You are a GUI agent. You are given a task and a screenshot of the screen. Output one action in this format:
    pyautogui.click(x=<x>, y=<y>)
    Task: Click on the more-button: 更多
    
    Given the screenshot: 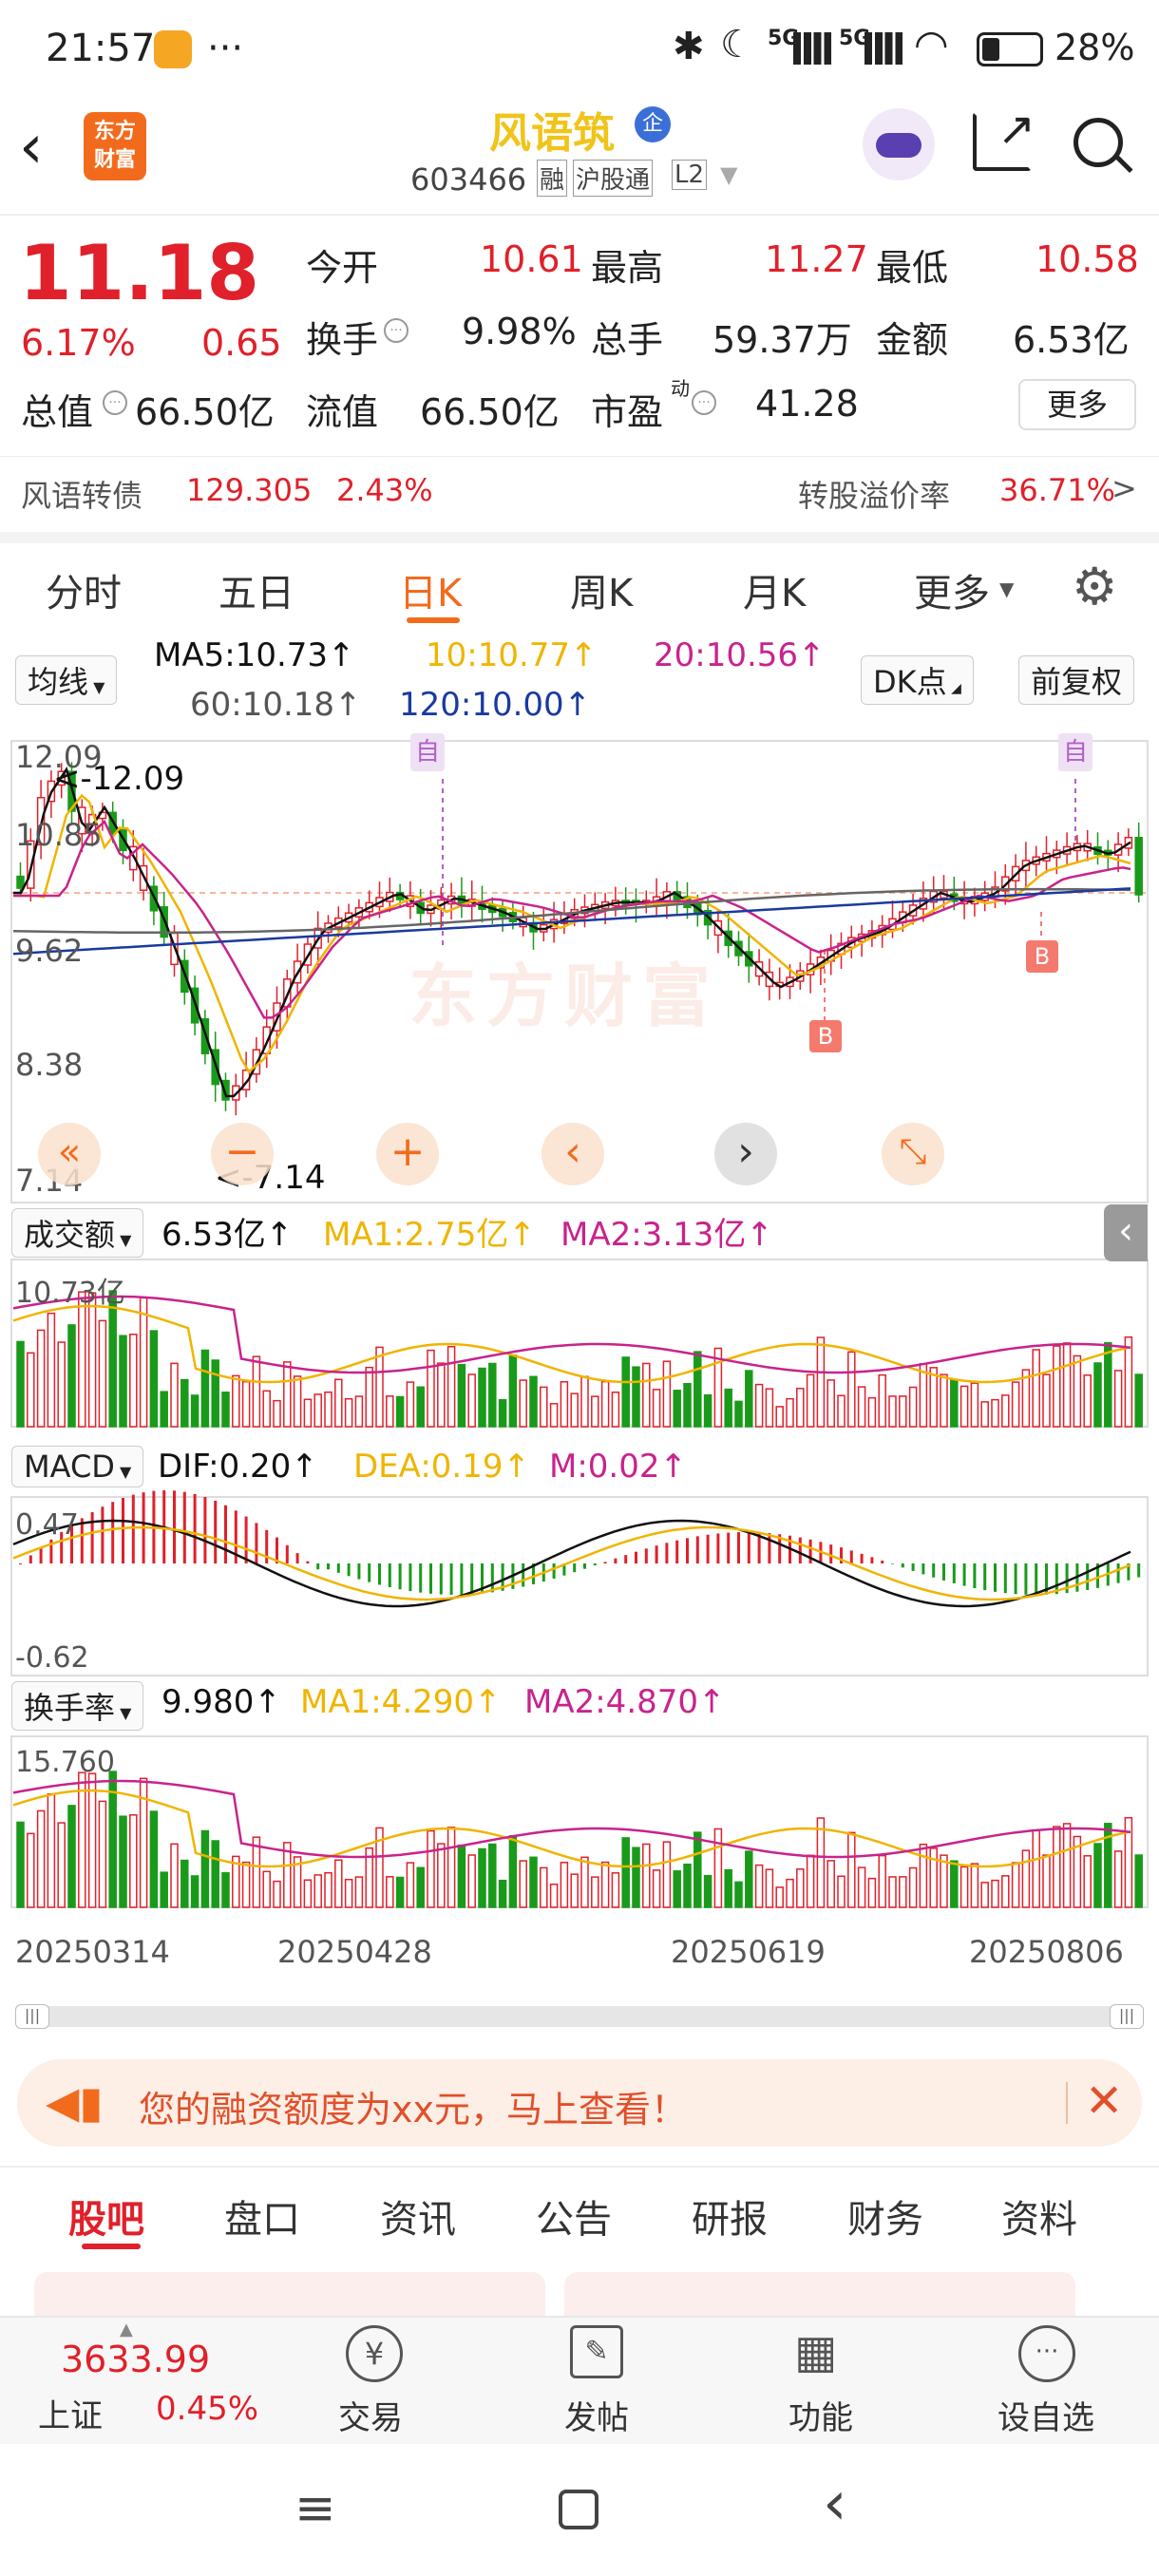 What is the action you would take?
    pyautogui.click(x=1077, y=404)
    